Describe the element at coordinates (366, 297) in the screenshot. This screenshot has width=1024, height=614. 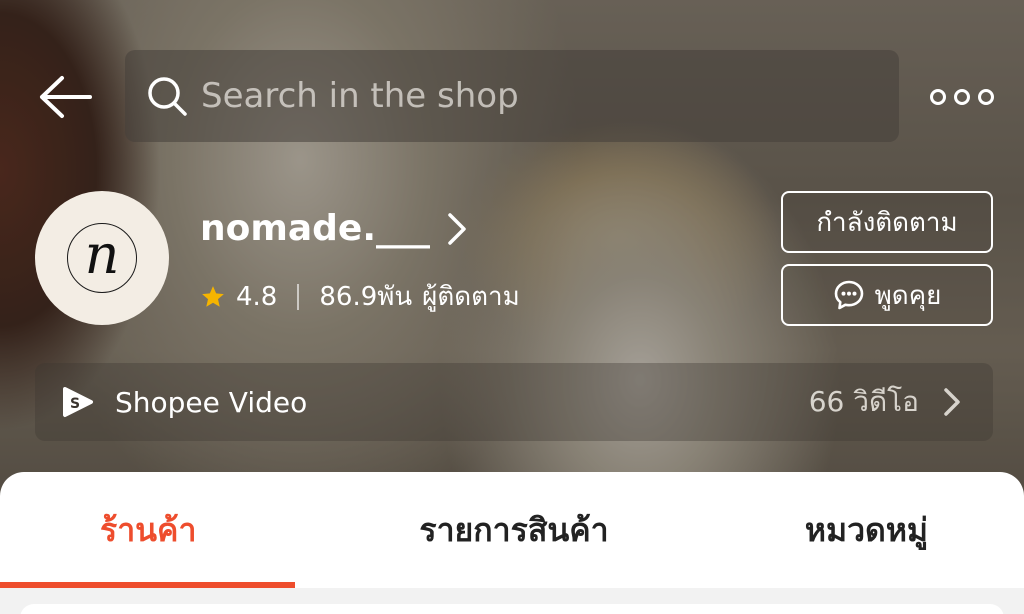
I see `follower-count: 86.9พัน` at that location.